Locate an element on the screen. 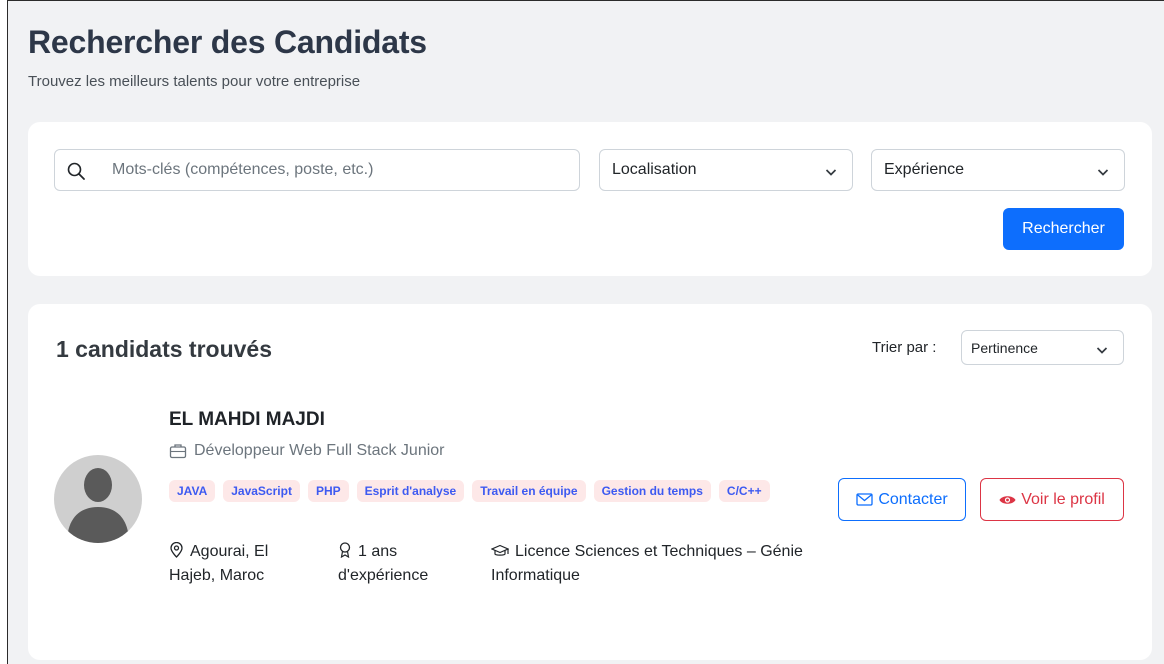 Image resolution: width=1164 pixels, height=664 pixels. view-profile-button-label: Voir le profil is located at coordinates (1063, 499).